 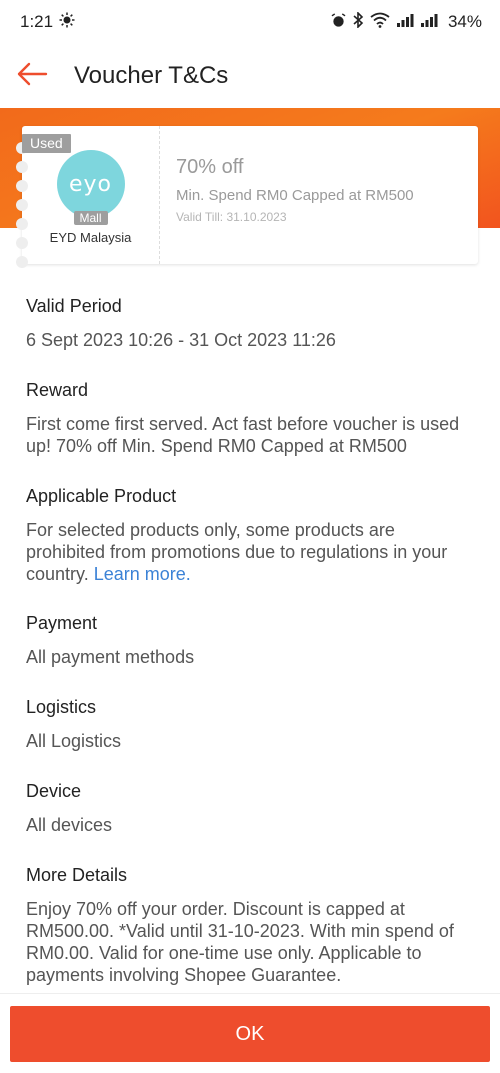 I want to click on section-payment: Payment All payment methods, so click(x=252, y=640).